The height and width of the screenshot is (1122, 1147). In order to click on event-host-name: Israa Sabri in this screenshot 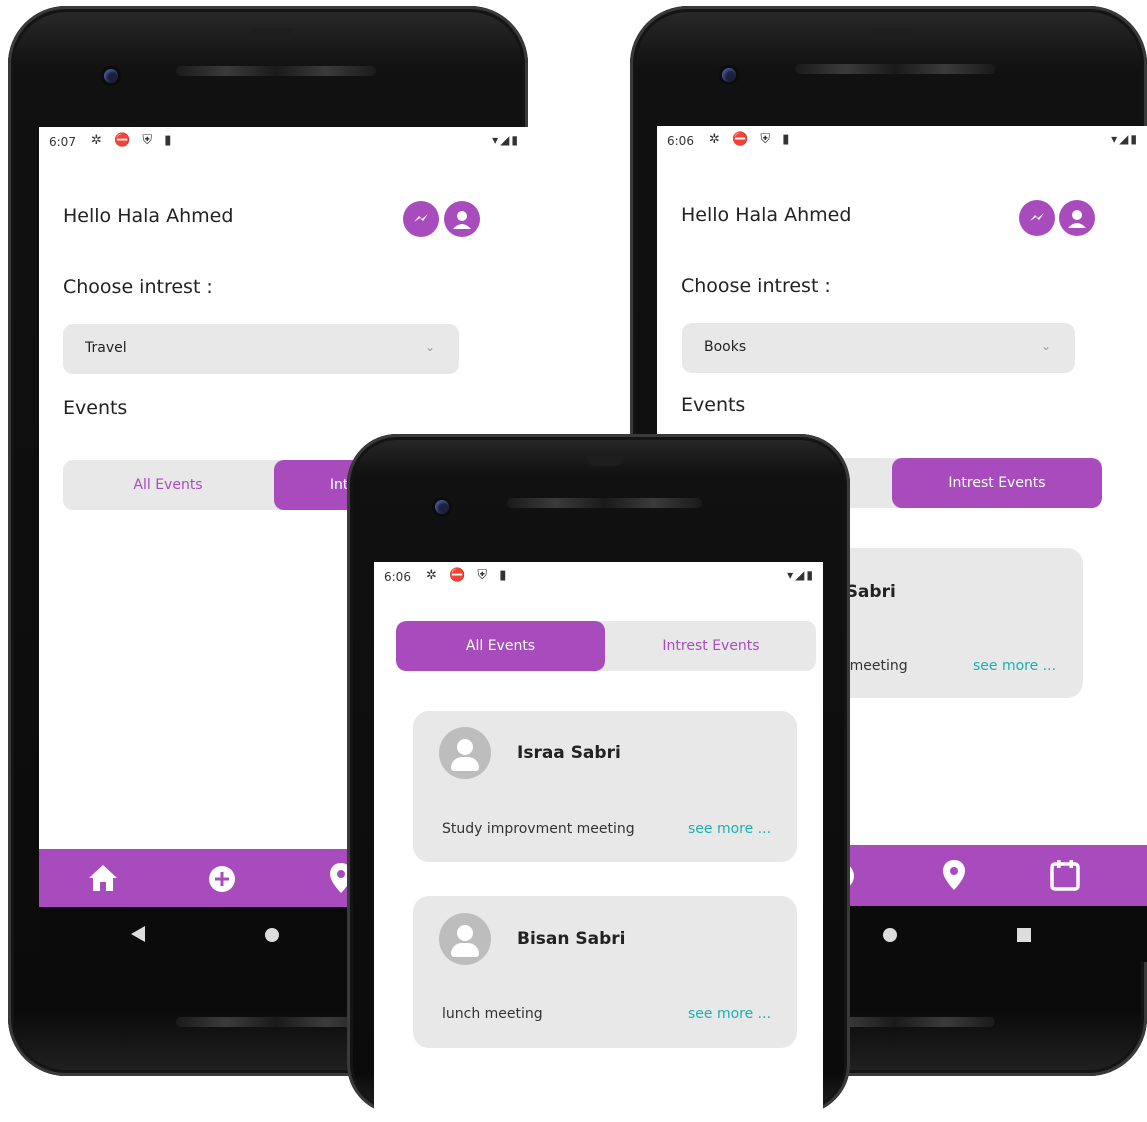, I will do `click(569, 753)`.